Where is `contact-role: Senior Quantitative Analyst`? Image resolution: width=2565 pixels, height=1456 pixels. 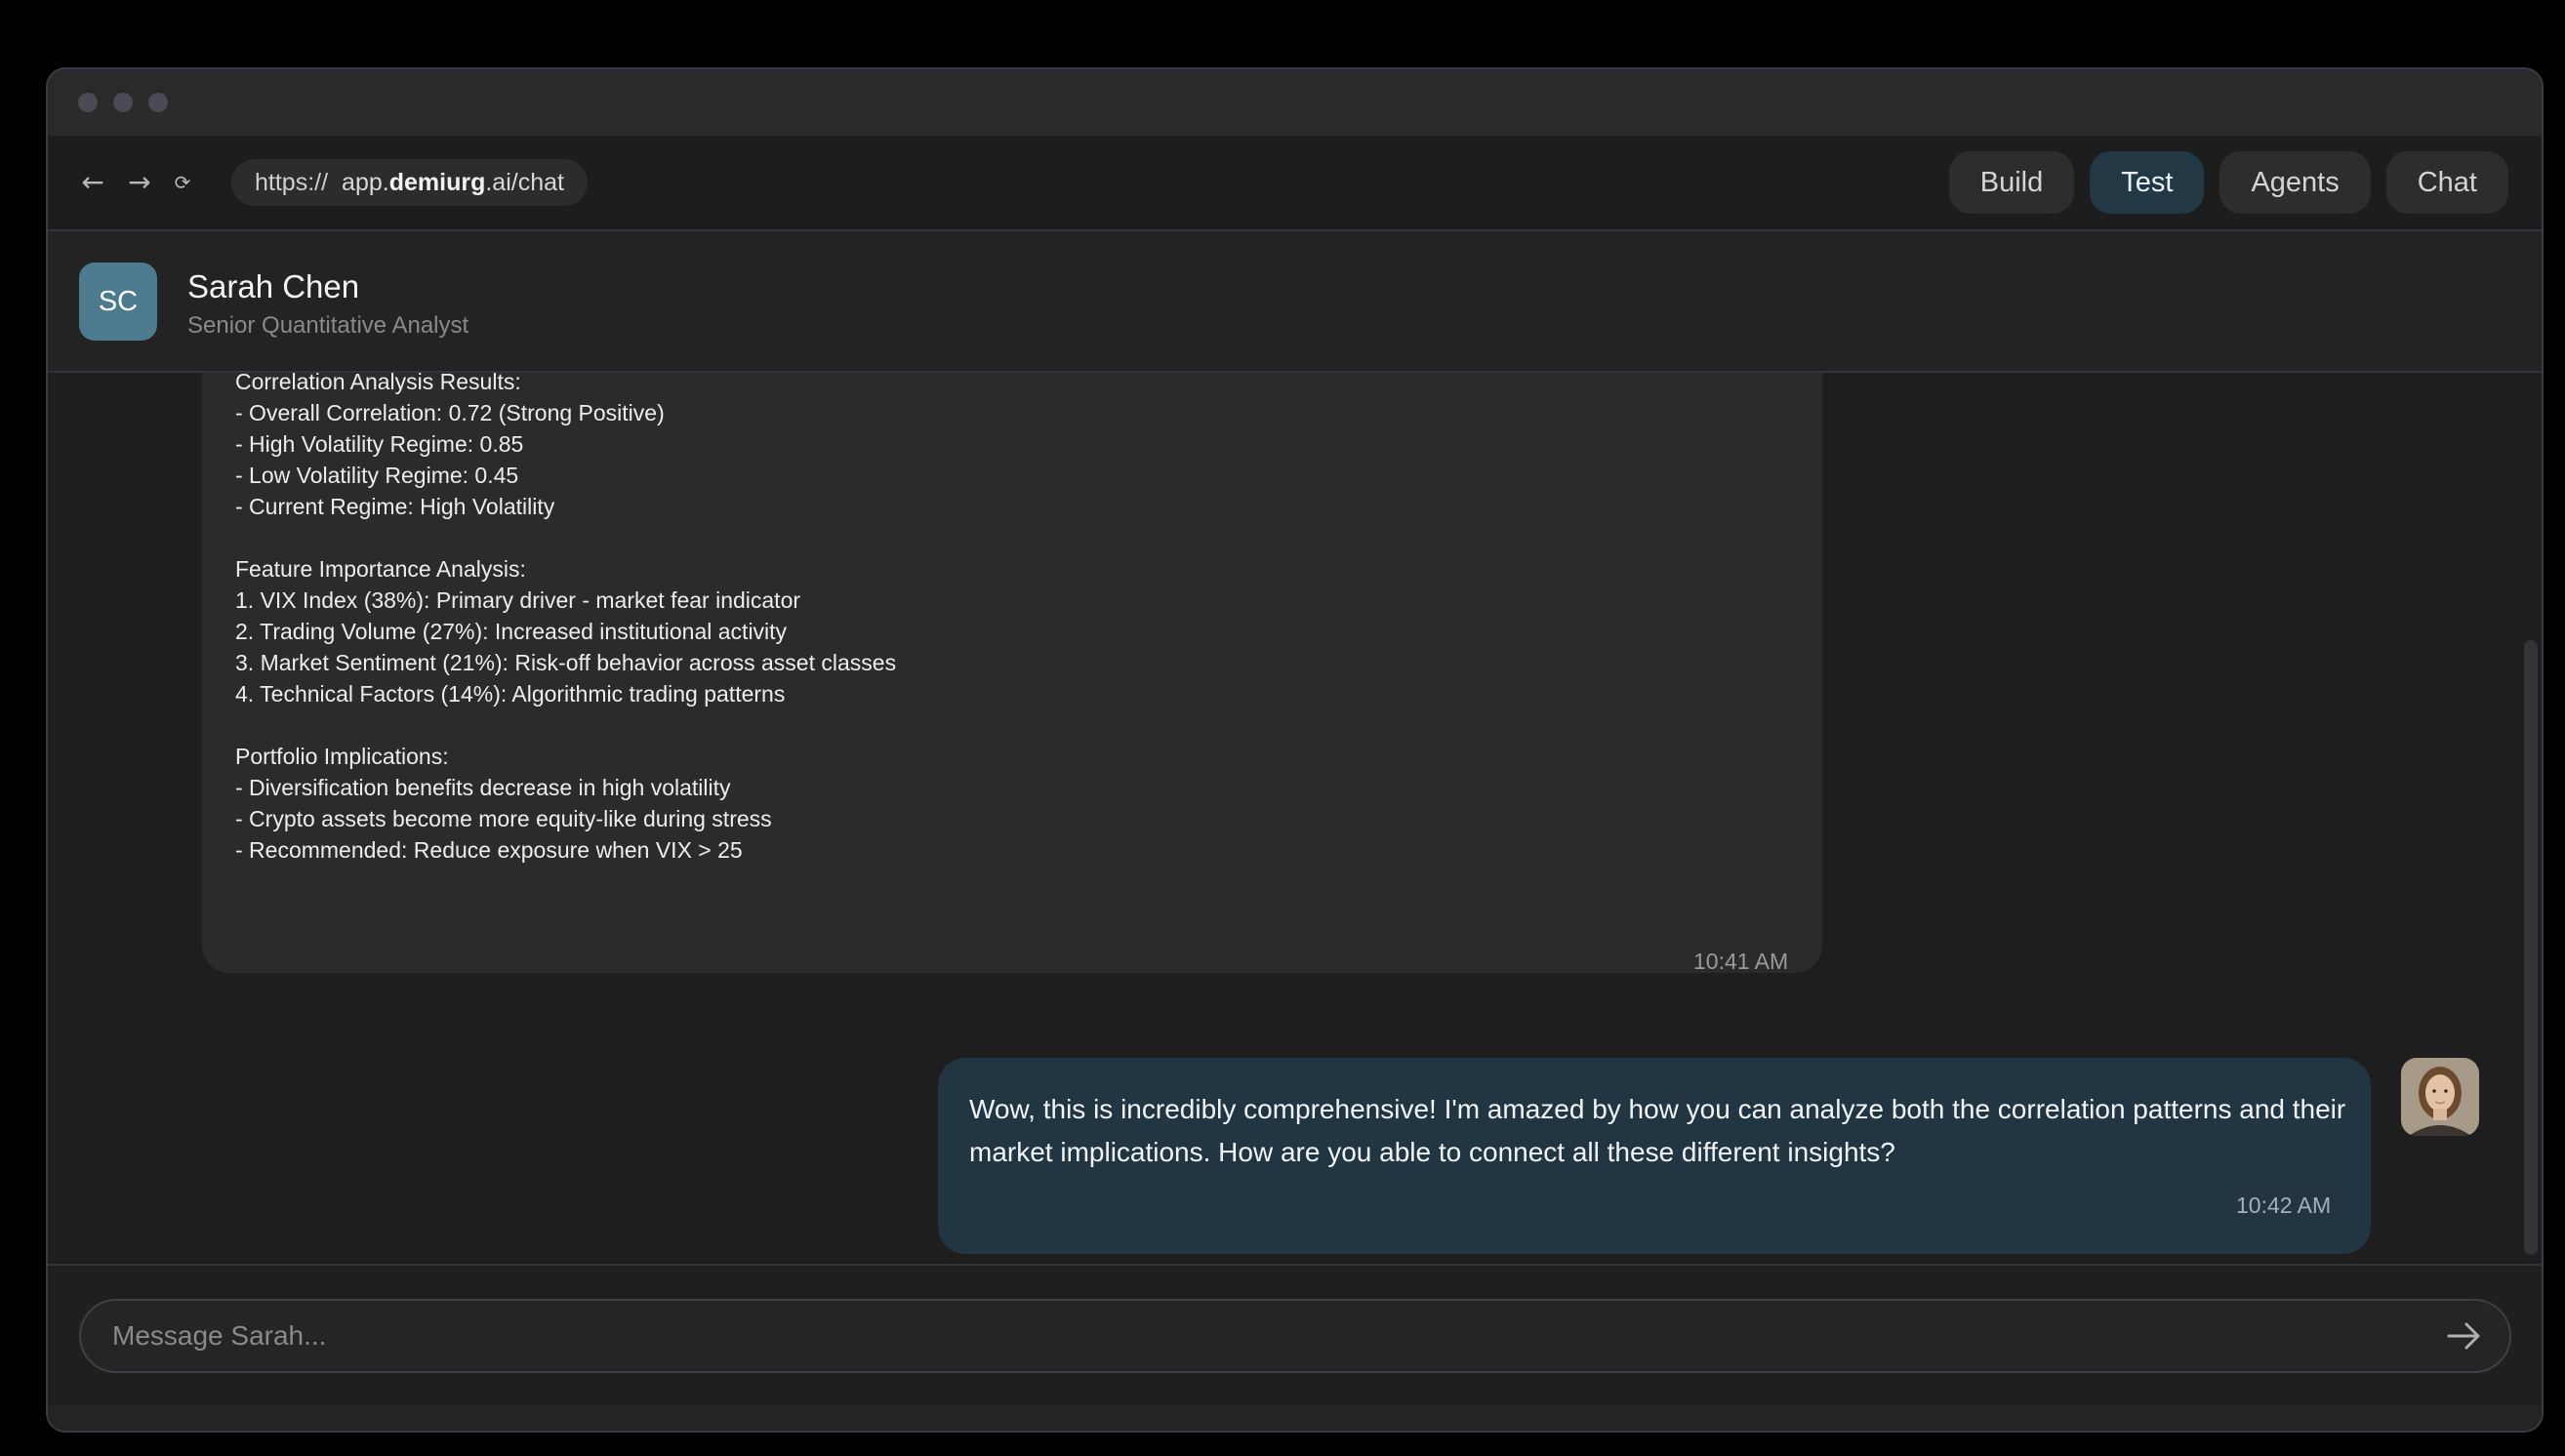
contact-role: Senior Quantitative Analyst is located at coordinates (328, 325).